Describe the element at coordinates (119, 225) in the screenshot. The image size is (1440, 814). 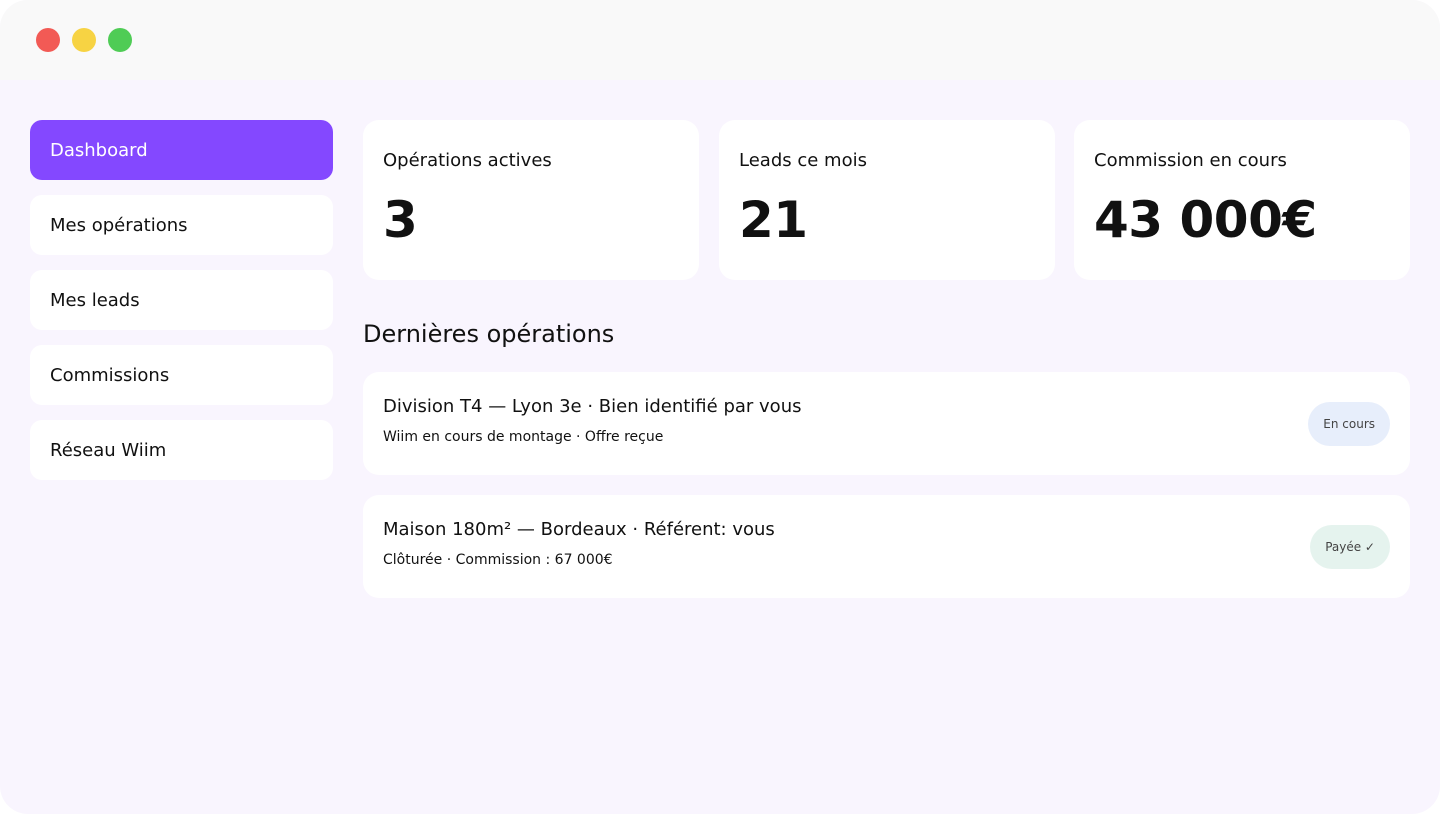
I see `sidebar-item-label: Mes opérations` at that location.